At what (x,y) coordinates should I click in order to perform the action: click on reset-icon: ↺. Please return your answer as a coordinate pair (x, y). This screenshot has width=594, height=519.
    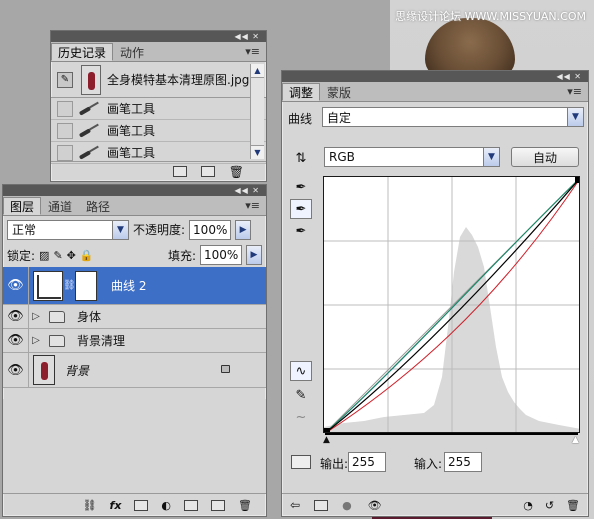
    Looking at the image, I should click on (549, 505).